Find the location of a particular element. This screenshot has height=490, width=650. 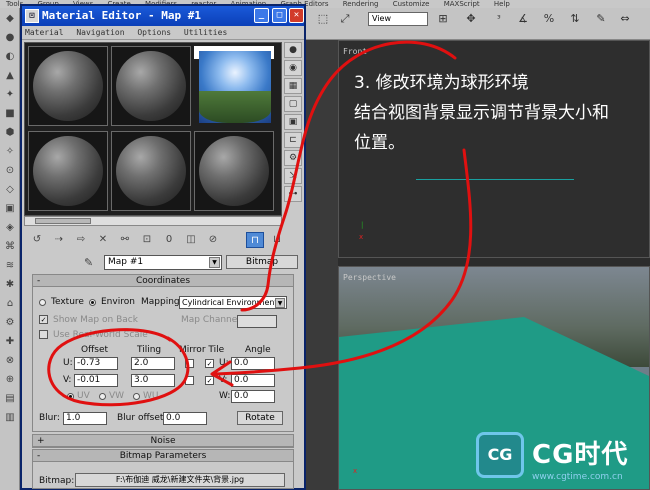

texture-radio is located at coordinates (42, 302).